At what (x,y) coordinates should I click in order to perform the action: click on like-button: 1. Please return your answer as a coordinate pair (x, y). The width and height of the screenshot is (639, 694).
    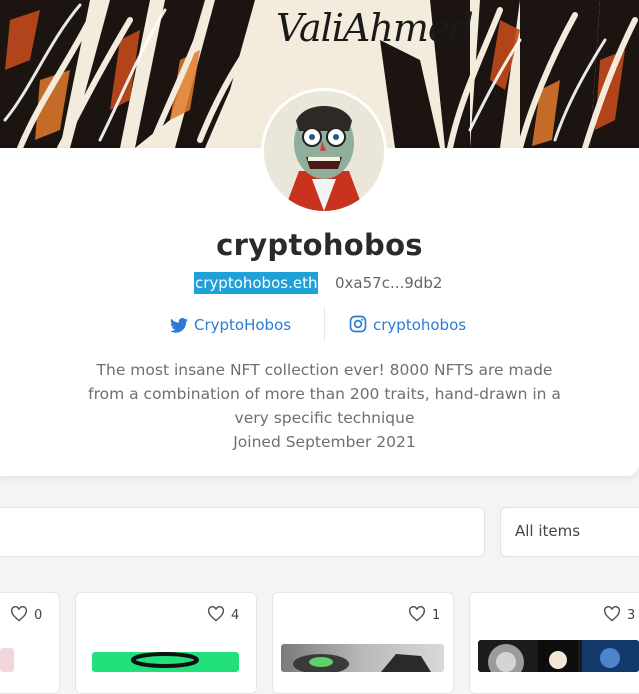
    Looking at the image, I should click on (424, 614).